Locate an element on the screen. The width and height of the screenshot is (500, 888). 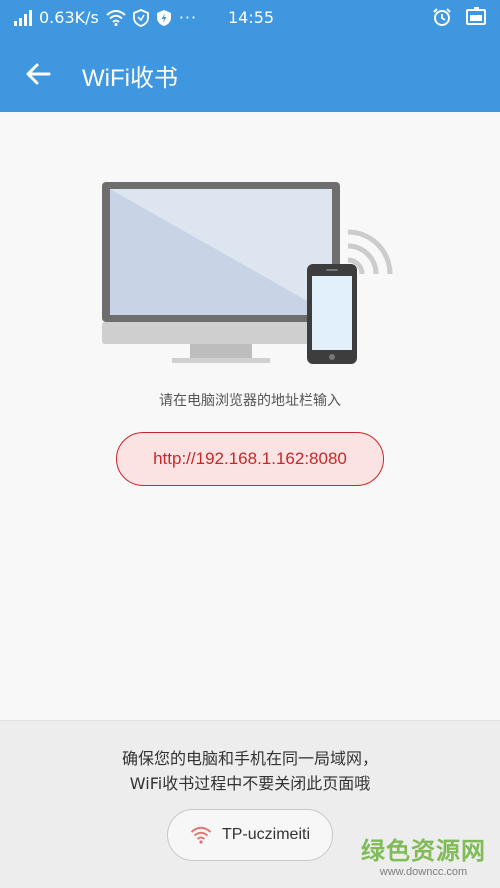
battery-icon is located at coordinates (476, 16).